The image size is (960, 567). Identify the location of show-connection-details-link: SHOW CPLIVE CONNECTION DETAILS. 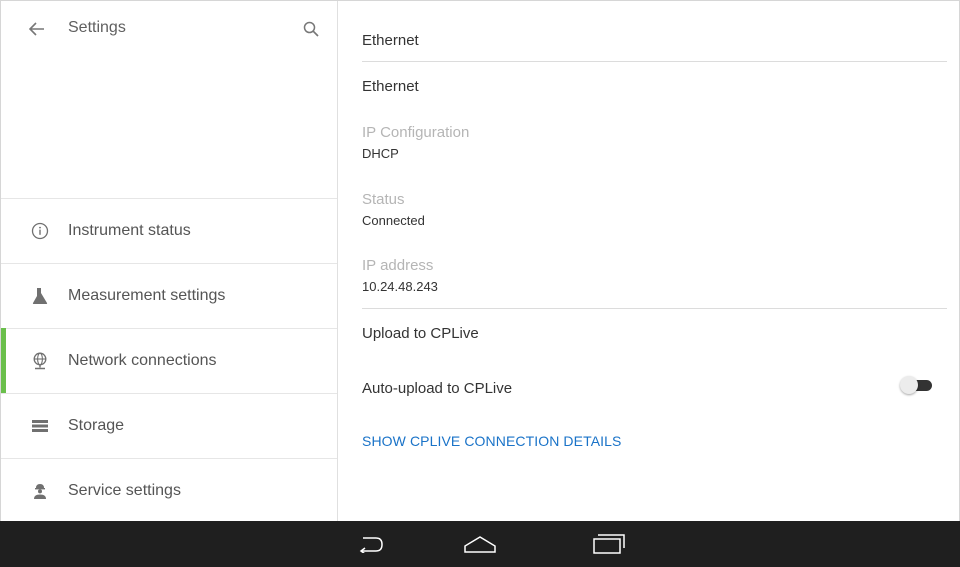
(491, 441).